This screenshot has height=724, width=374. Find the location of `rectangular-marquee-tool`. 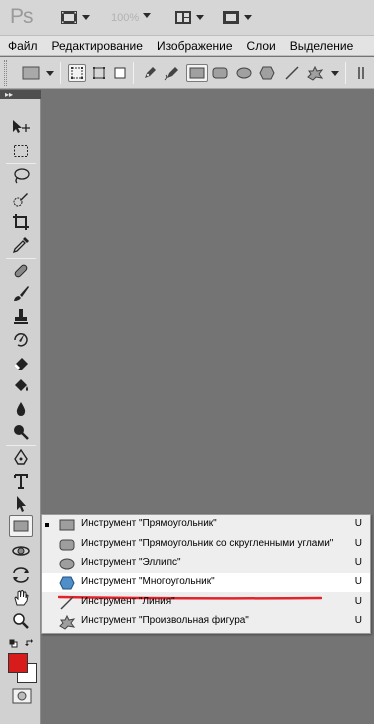

rectangular-marquee-tool is located at coordinates (21, 151).